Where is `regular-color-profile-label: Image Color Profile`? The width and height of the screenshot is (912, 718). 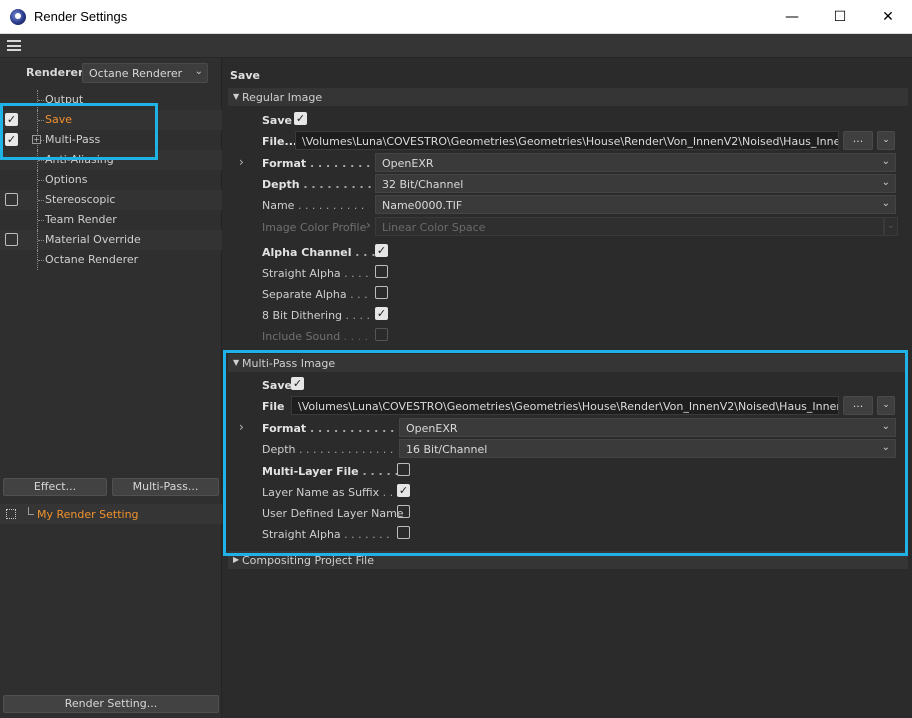
regular-color-profile-label: Image Color Profile is located at coordinates (314, 227).